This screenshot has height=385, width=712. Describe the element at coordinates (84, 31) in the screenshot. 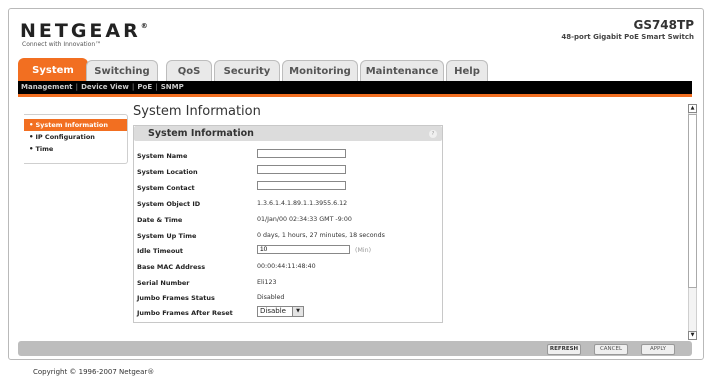

I see `netgear-logo: NETGEAR®` at that location.